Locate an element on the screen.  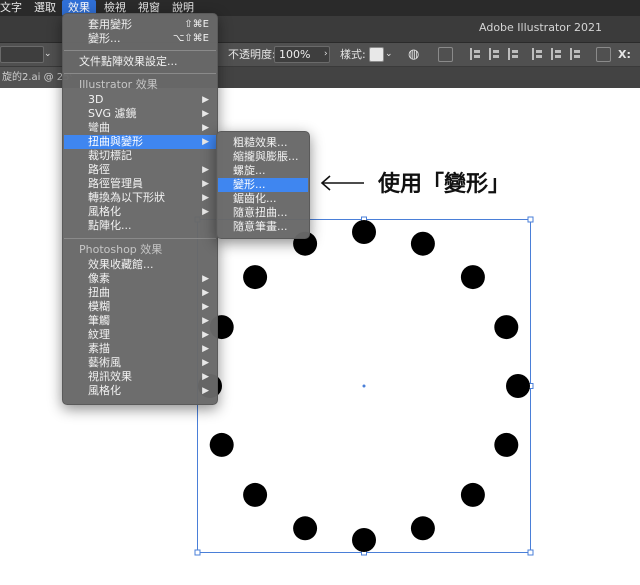
menu-item-ps-stylize: 風格化 ▶ is located at coordinates (140, 391).